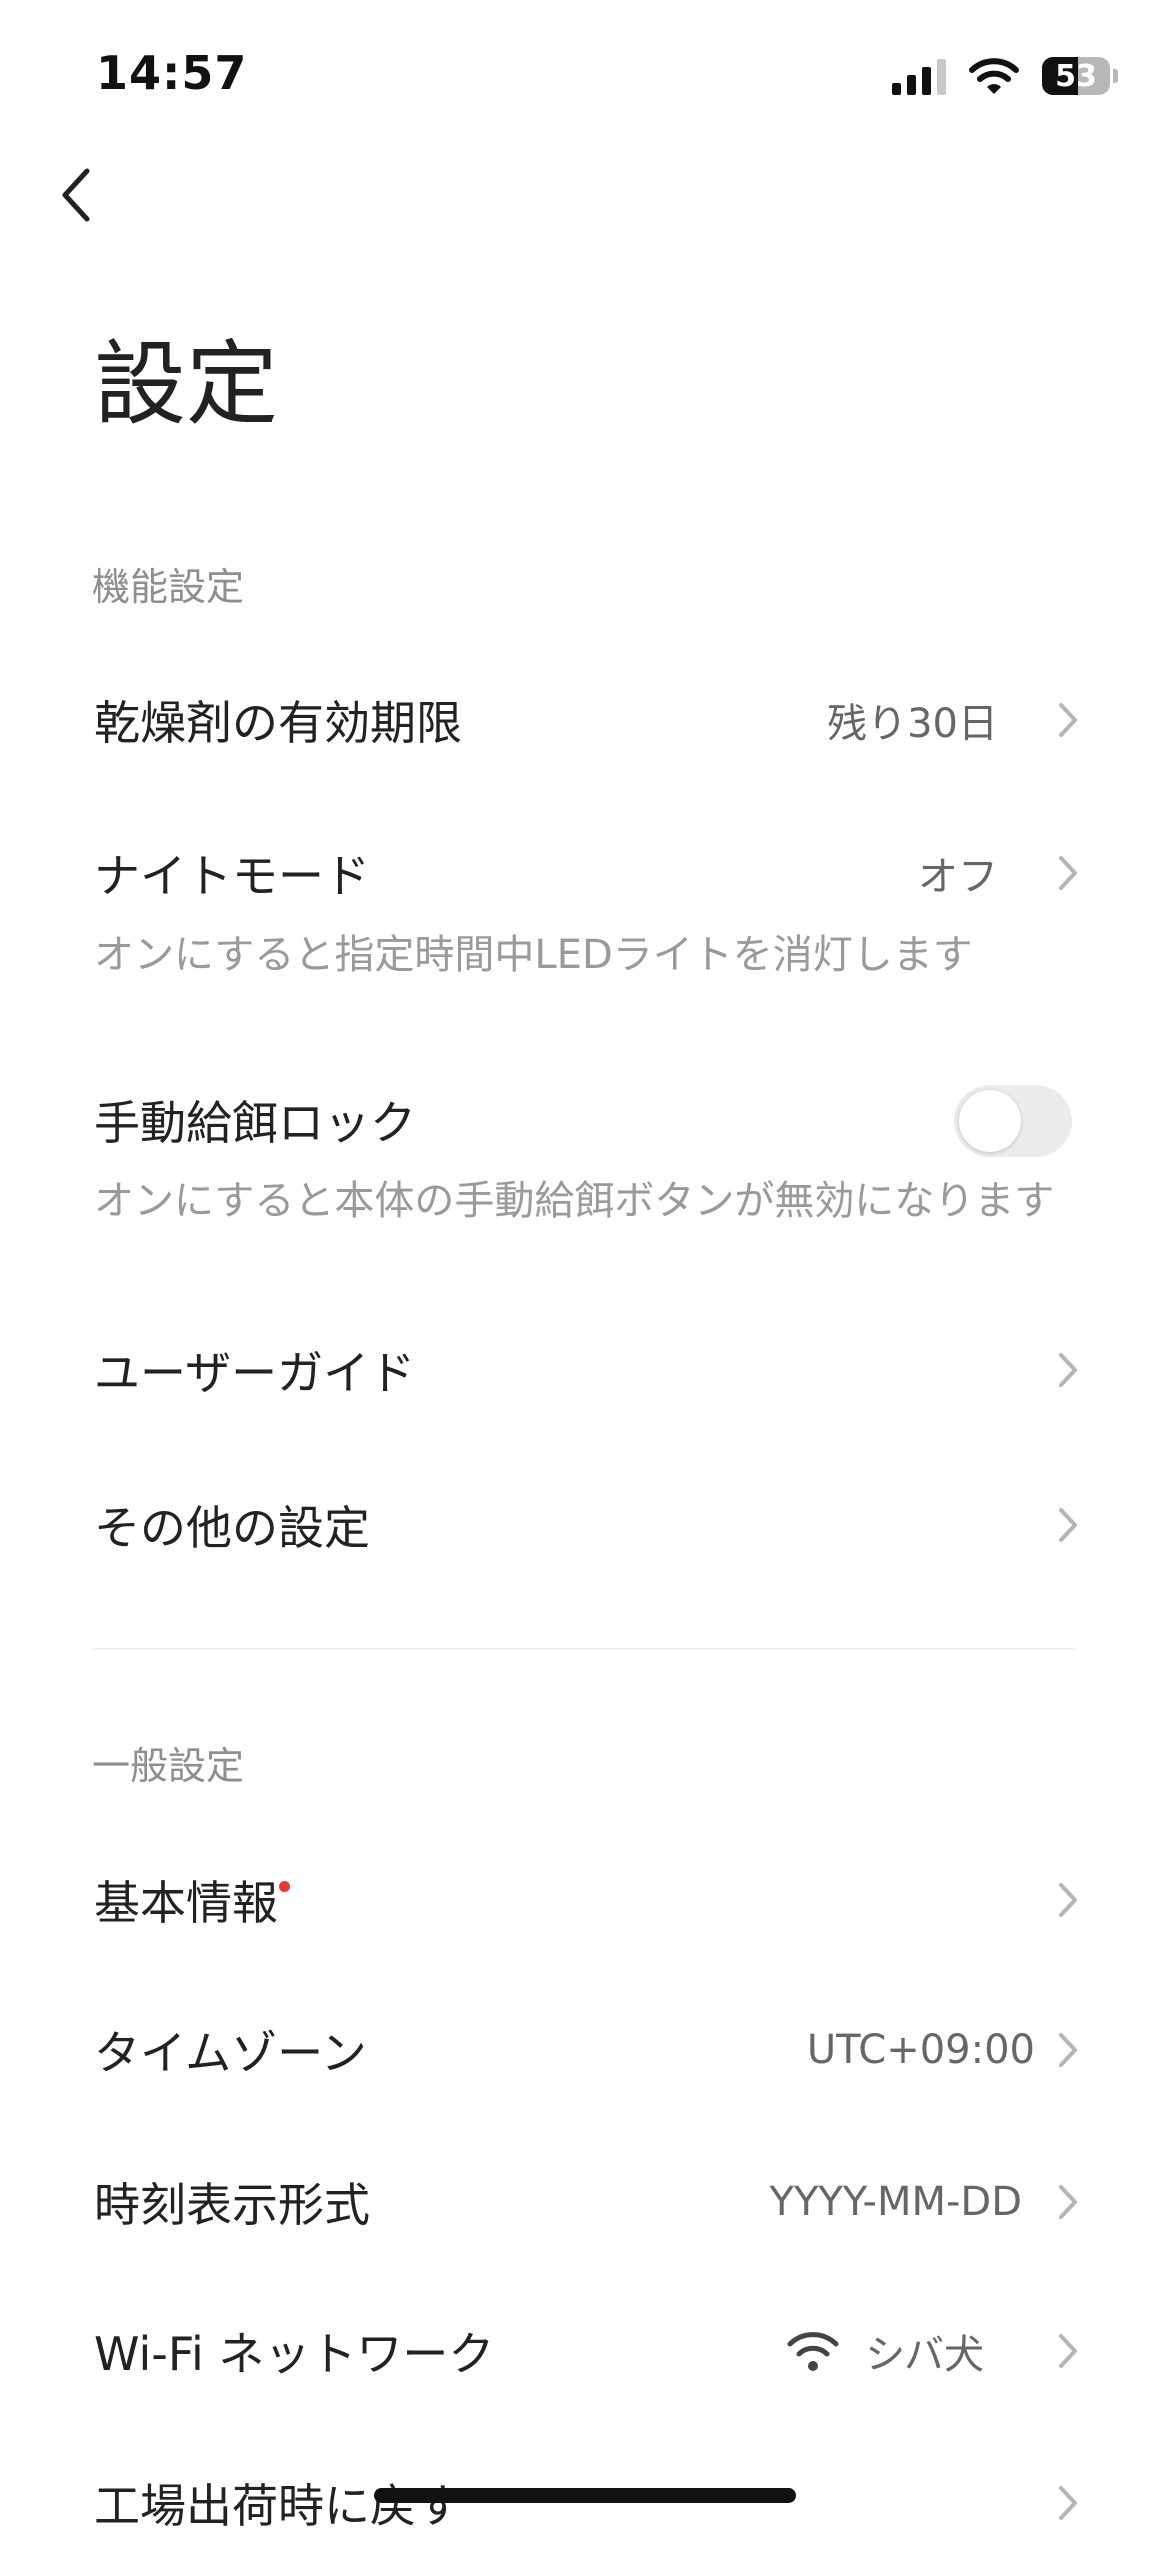  What do you see at coordinates (168, 587) in the screenshot?
I see `section-header-function: 機能設定` at bounding box center [168, 587].